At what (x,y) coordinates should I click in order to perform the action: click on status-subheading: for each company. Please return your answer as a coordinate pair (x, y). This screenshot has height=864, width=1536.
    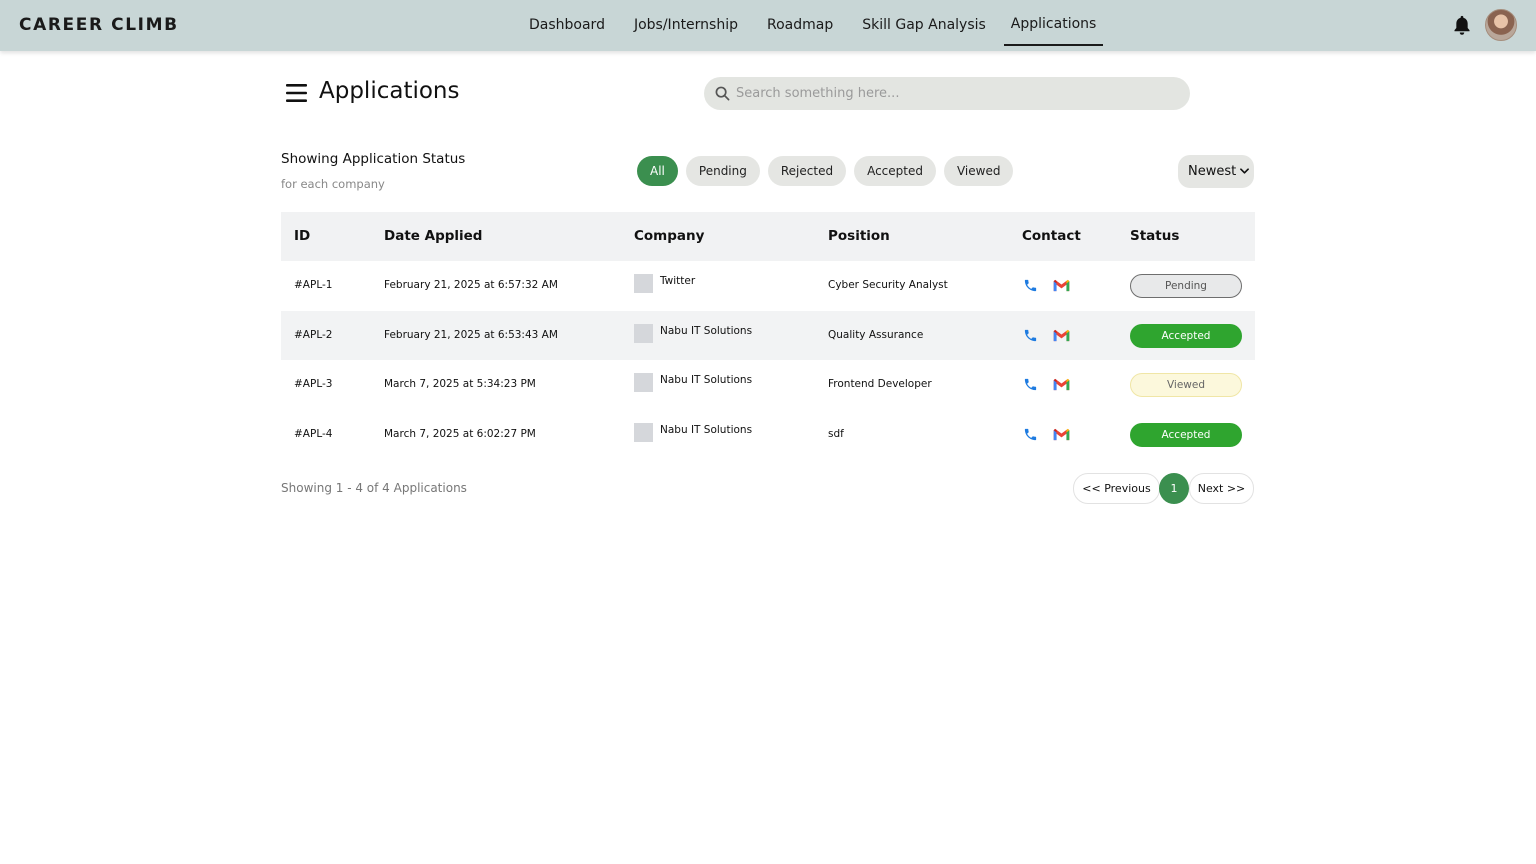
    Looking at the image, I should click on (333, 184).